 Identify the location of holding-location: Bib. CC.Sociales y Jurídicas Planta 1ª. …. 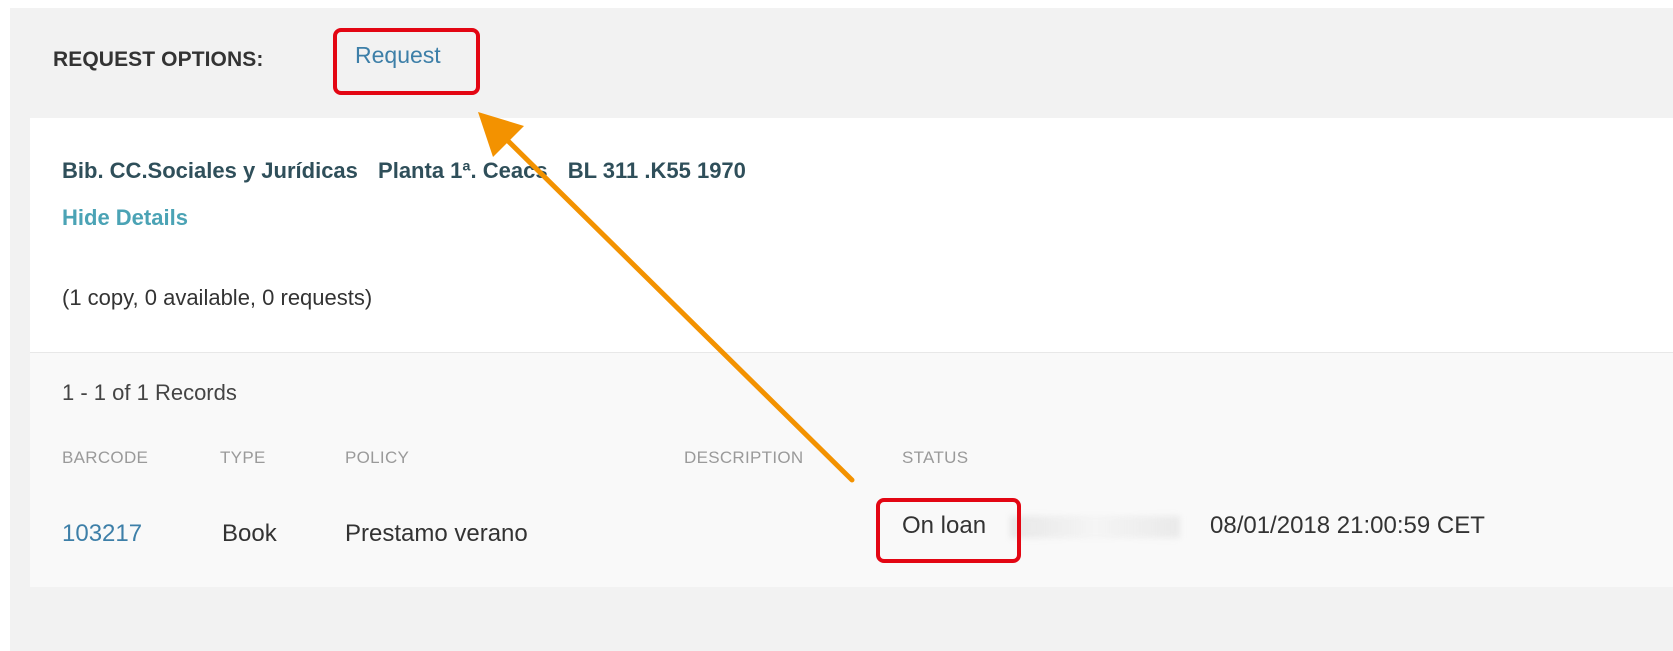
(411, 171).